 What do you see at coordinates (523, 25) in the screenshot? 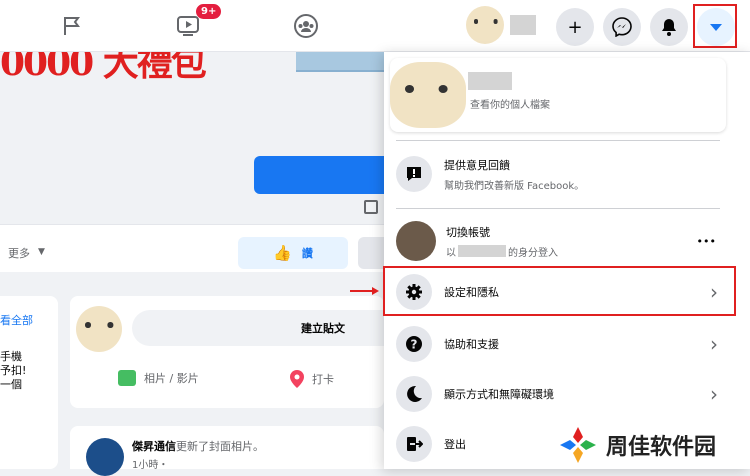
I see `redacted-name` at bounding box center [523, 25].